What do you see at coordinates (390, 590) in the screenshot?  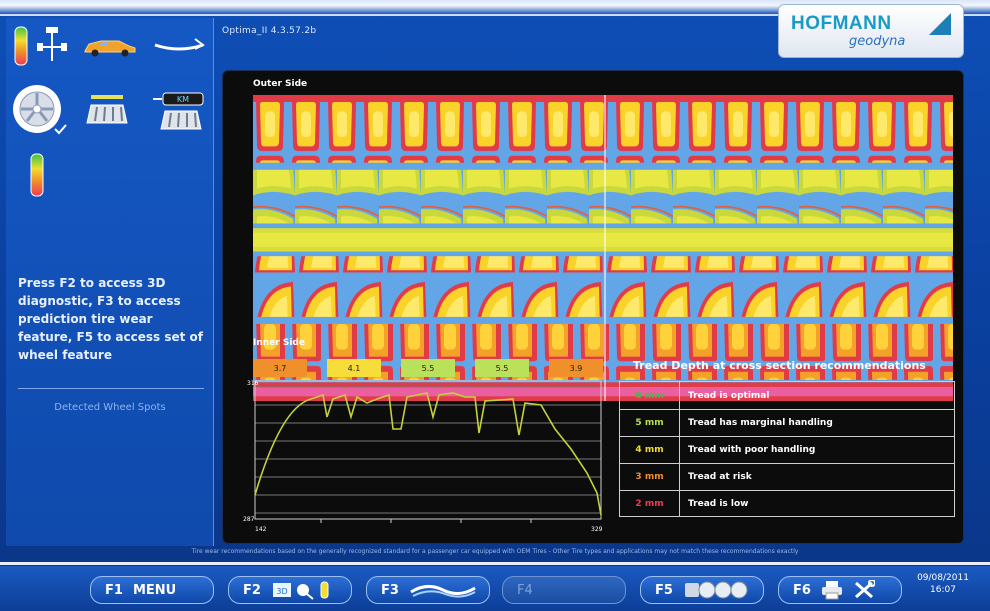 I see `f3-key-label: F3` at bounding box center [390, 590].